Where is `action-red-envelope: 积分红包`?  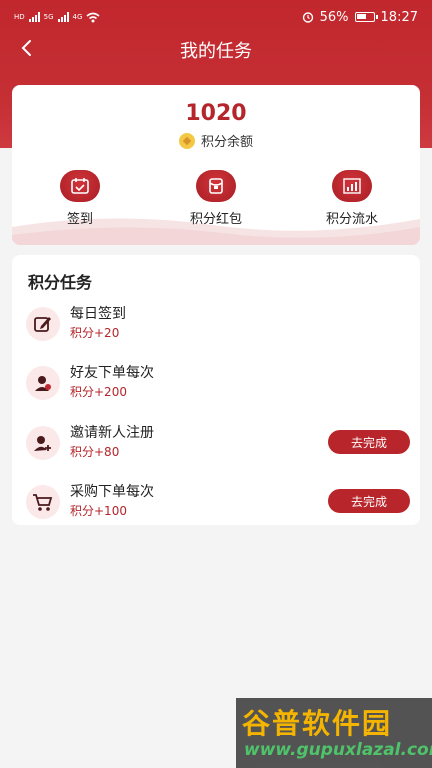 action-red-envelope: 积分红包 is located at coordinates (216, 198).